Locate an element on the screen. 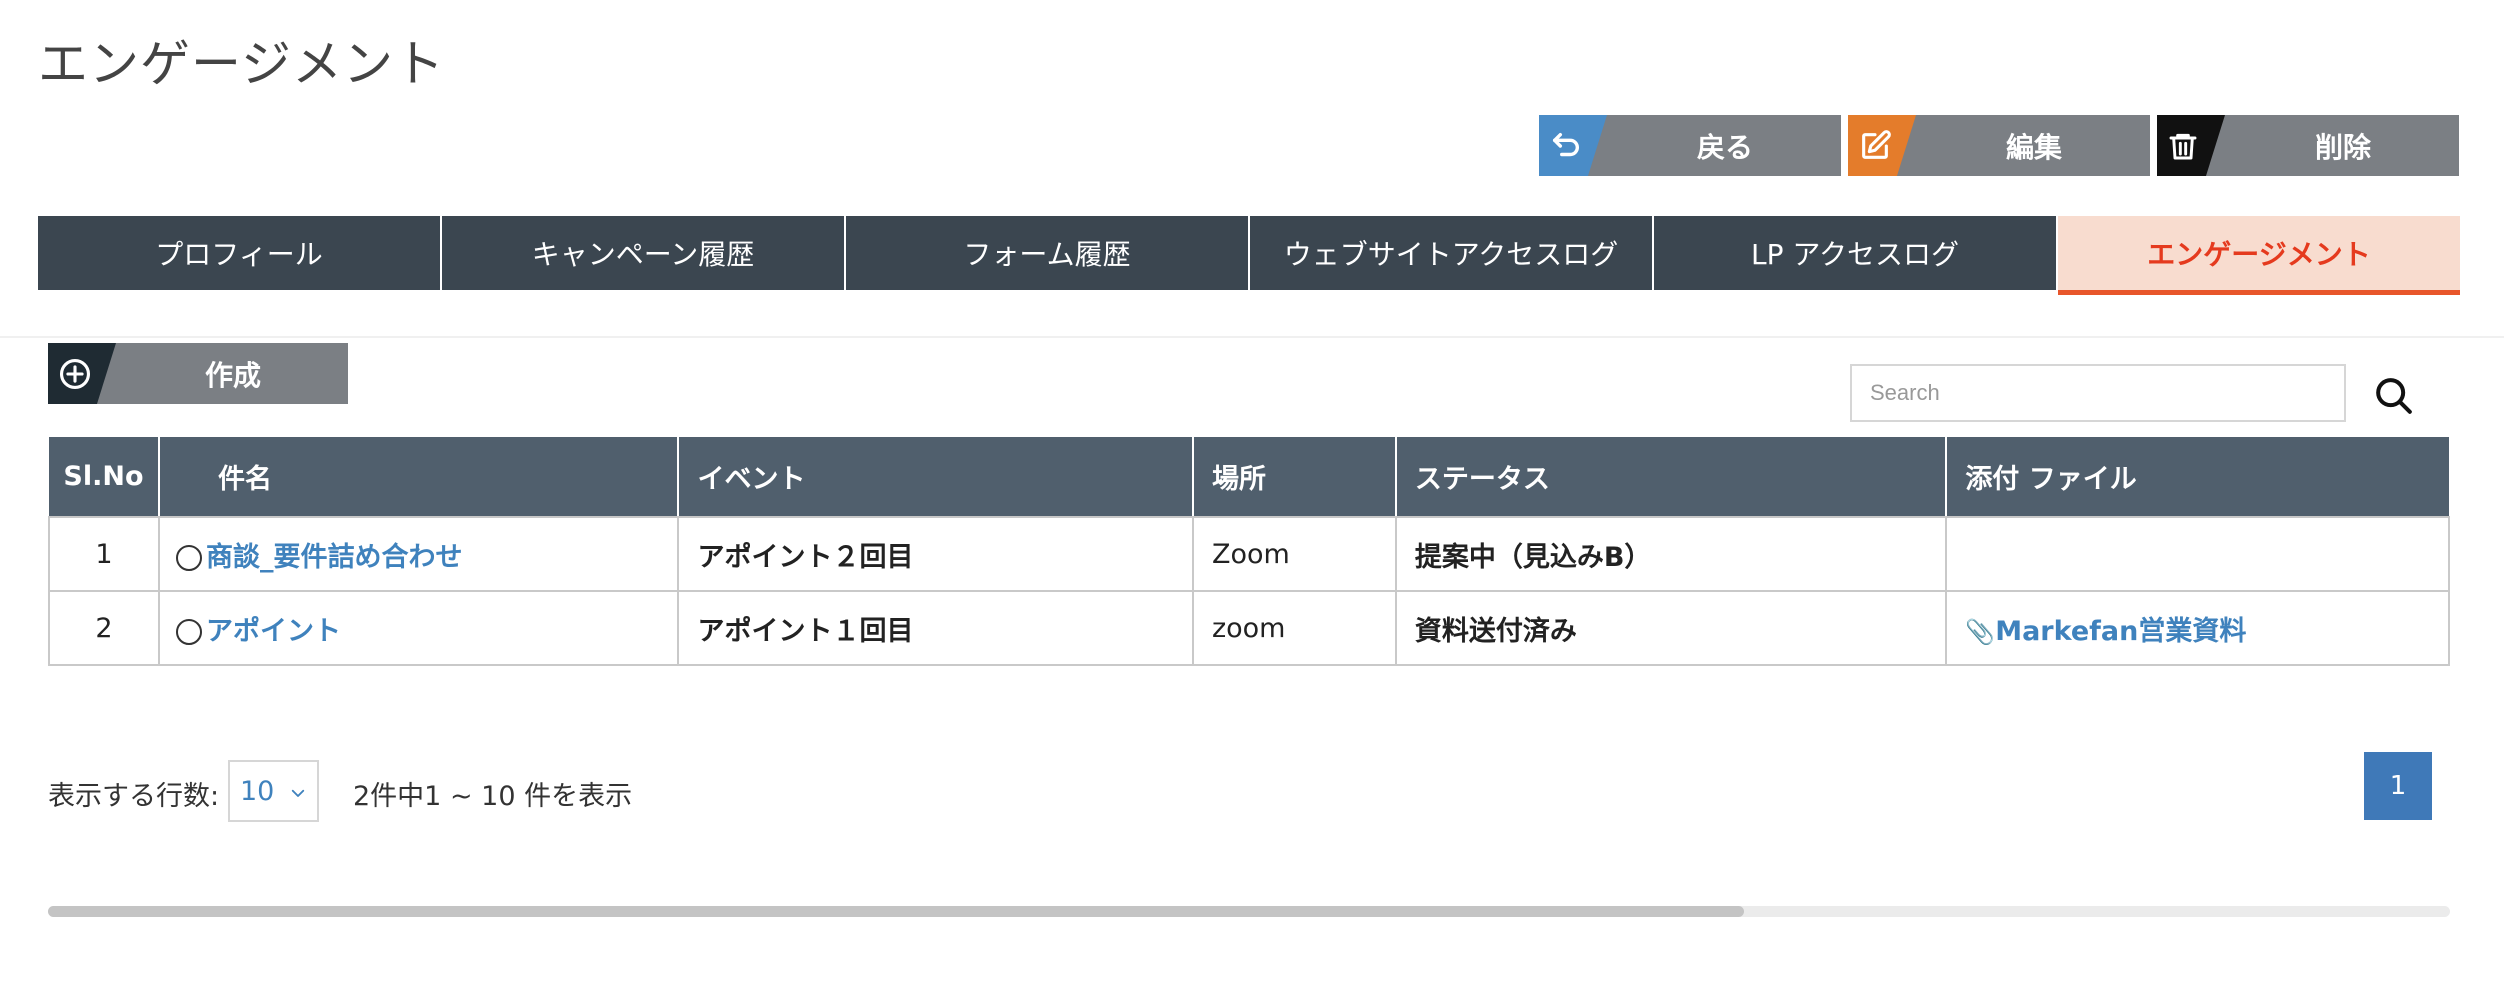 Image resolution: width=2504 pixels, height=992 pixels. edit-button: 編集 is located at coordinates (1999, 145).